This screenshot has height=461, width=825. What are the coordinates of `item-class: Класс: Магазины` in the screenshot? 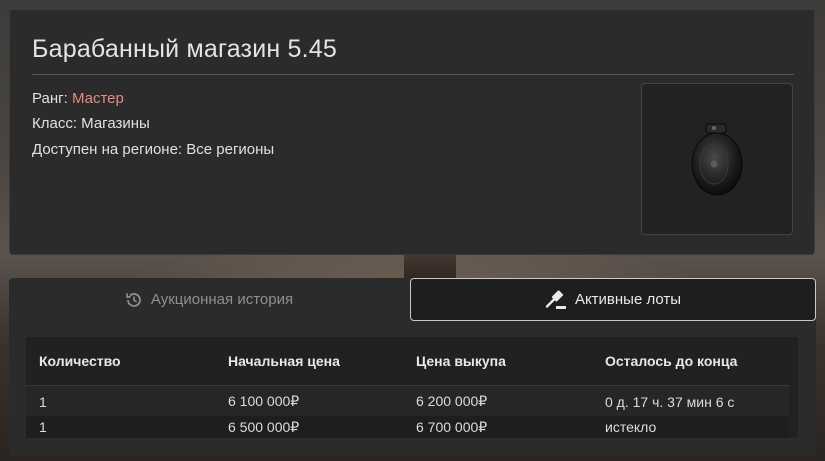 It's located at (91, 123).